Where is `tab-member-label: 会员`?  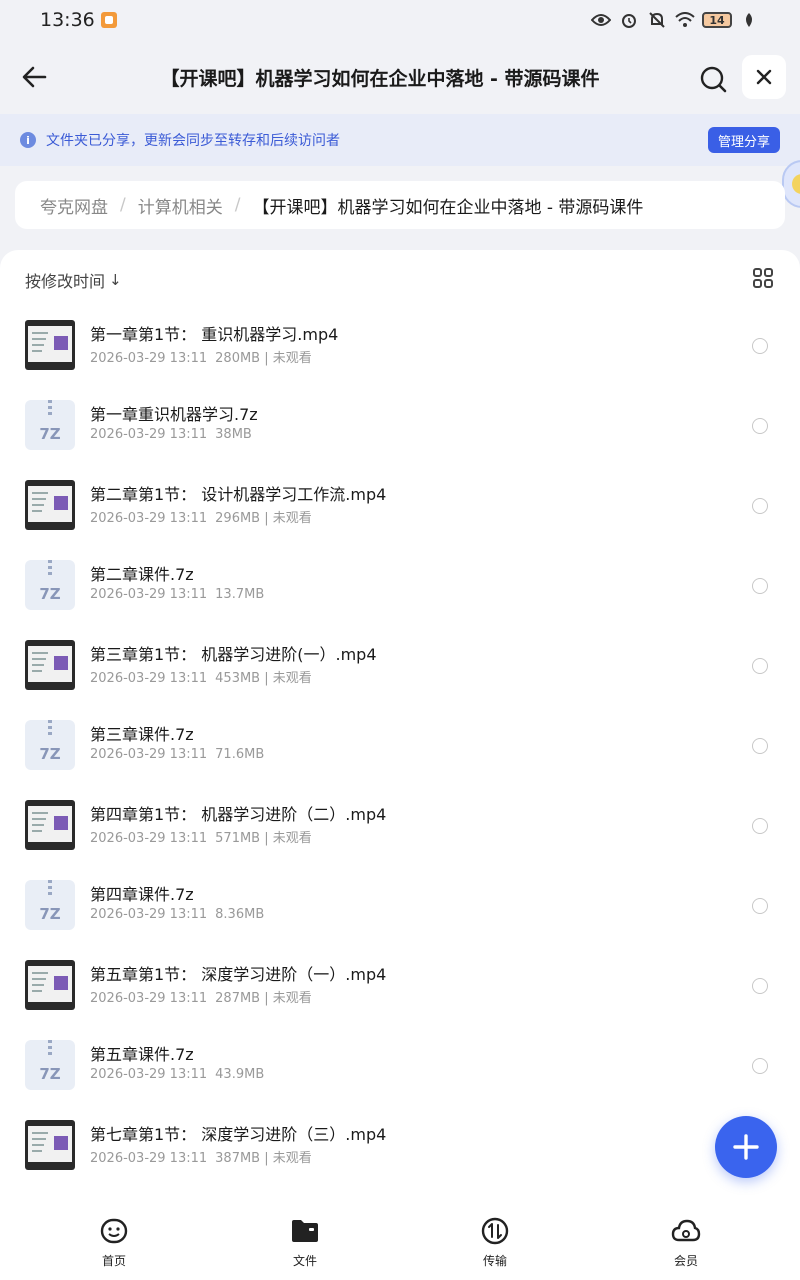
tab-member-label: 会员 is located at coordinates (685, 1261).